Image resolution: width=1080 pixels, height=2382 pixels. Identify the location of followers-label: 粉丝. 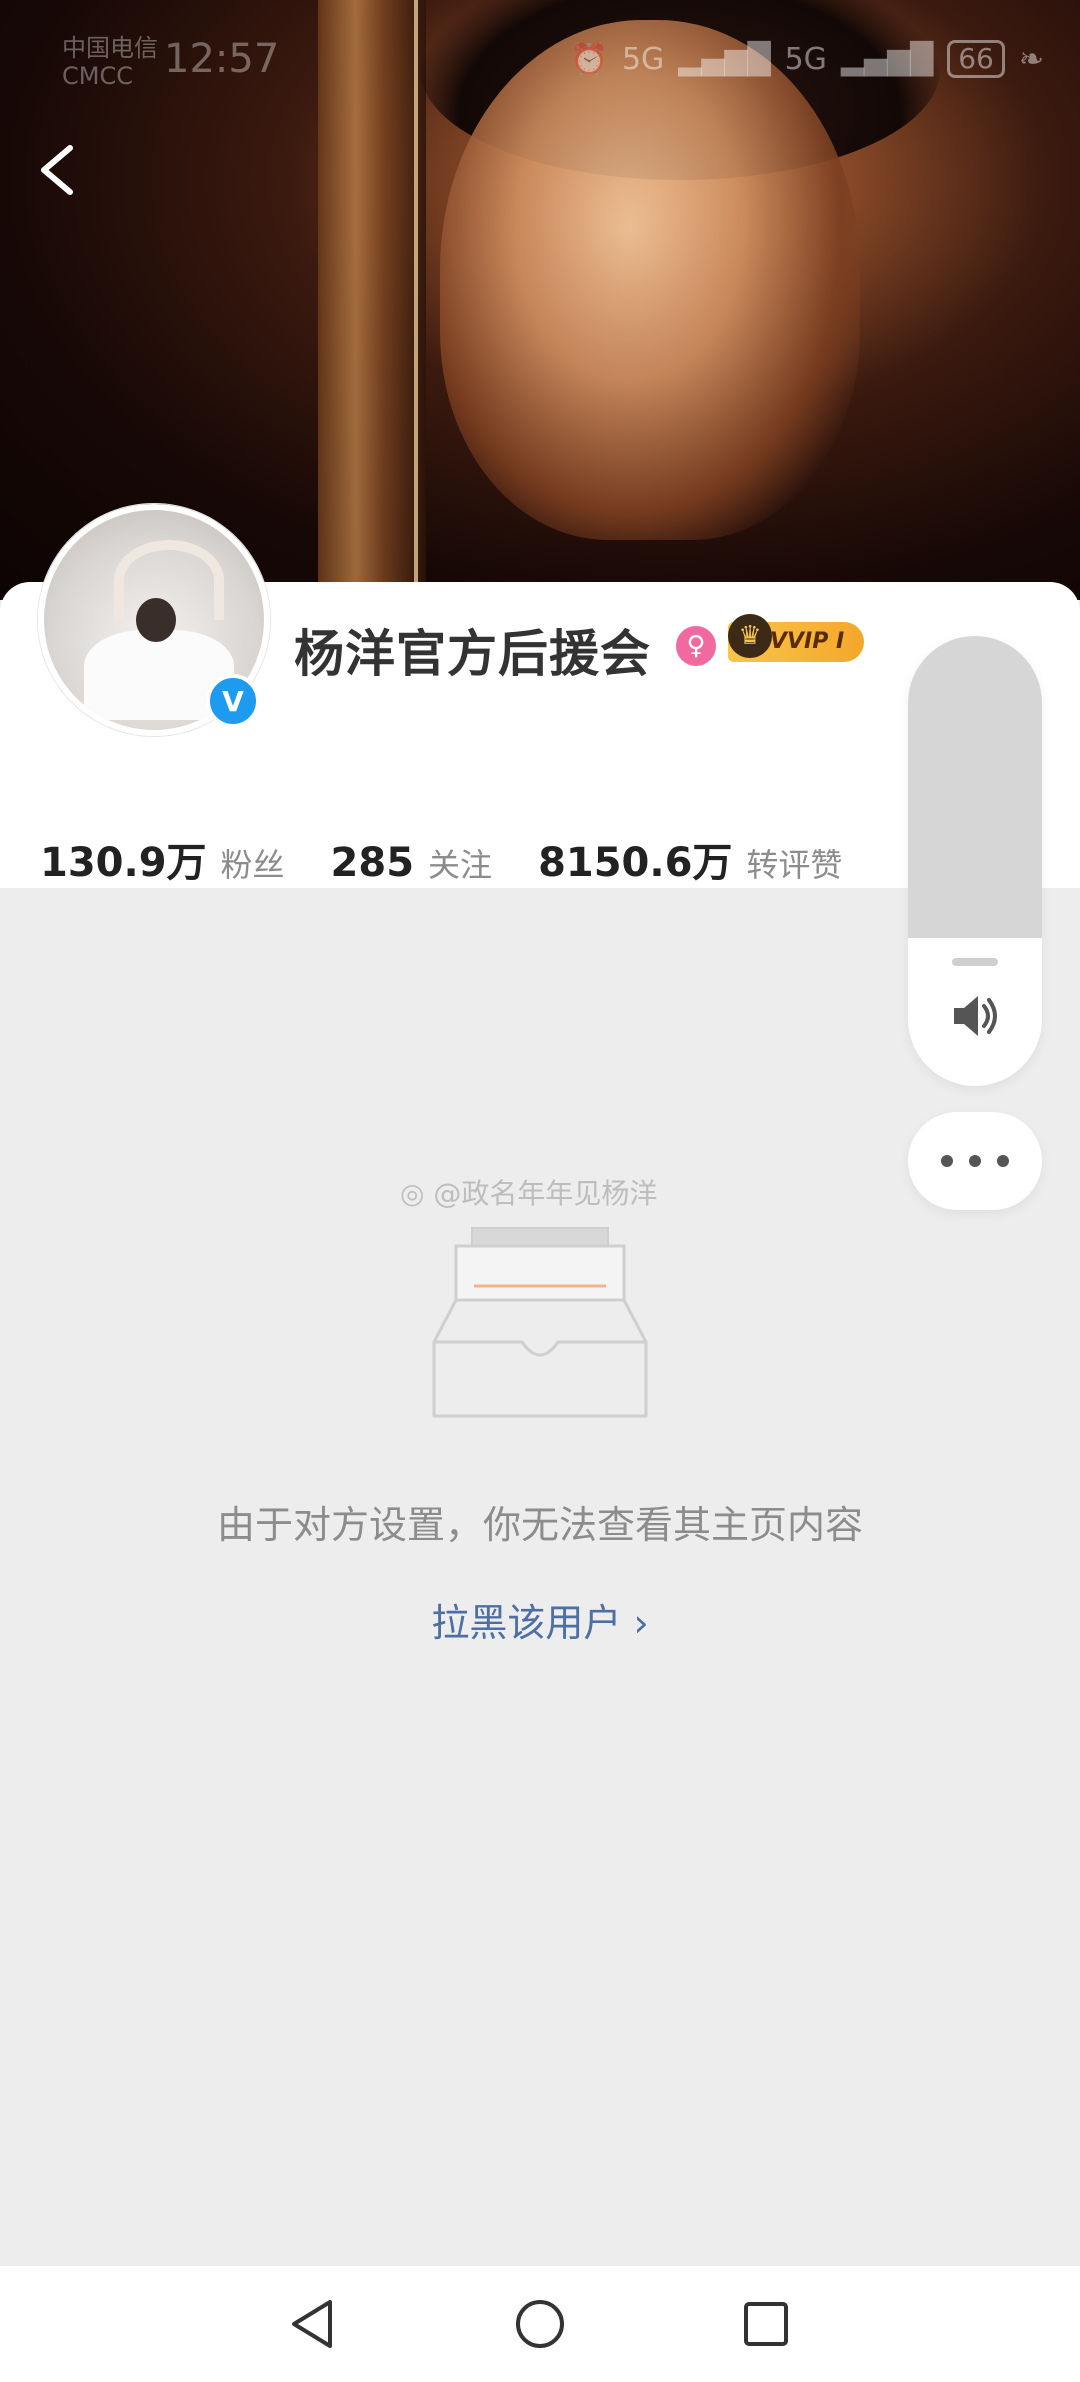
(253, 863).